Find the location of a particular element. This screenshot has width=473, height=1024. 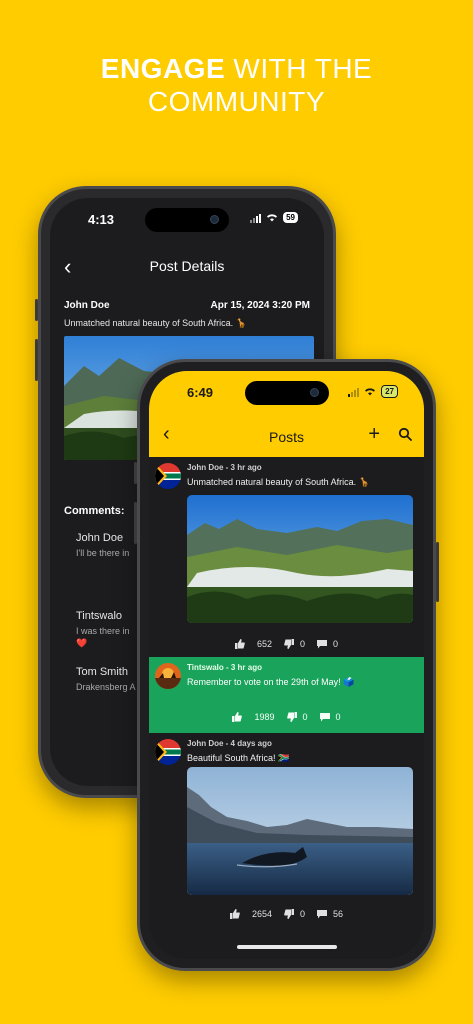

comment: Tintswalo I was there in ❤️ is located at coordinates (103, 629).